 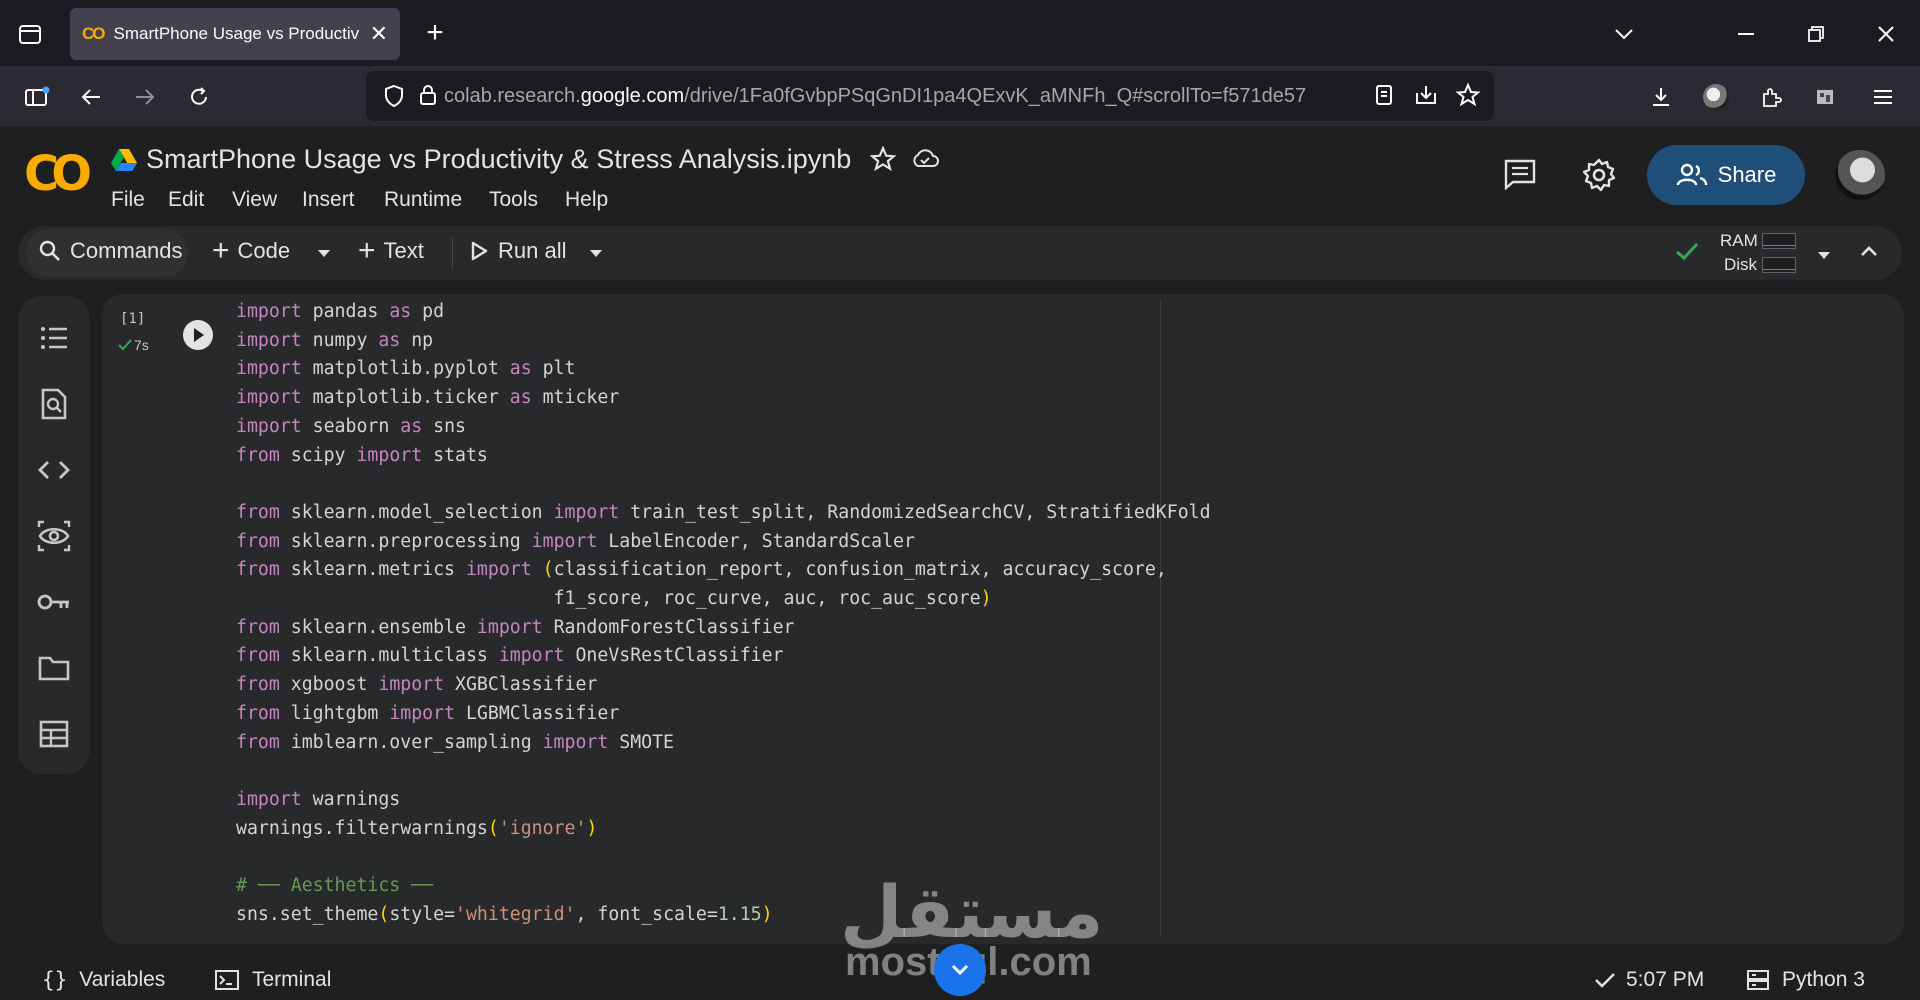 What do you see at coordinates (1426, 97) in the screenshot?
I see `save-page-icon` at bounding box center [1426, 97].